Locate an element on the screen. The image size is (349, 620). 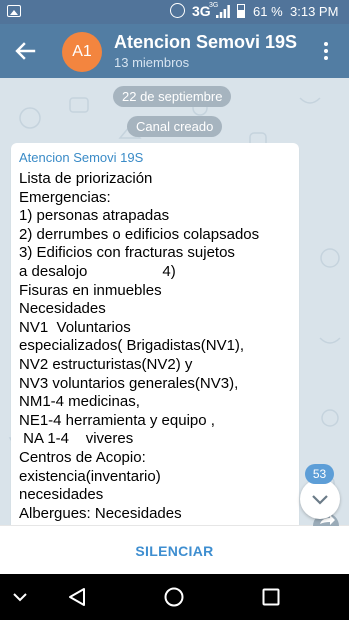
message-line: NA 1-4 viveres is located at coordinates (76, 439).